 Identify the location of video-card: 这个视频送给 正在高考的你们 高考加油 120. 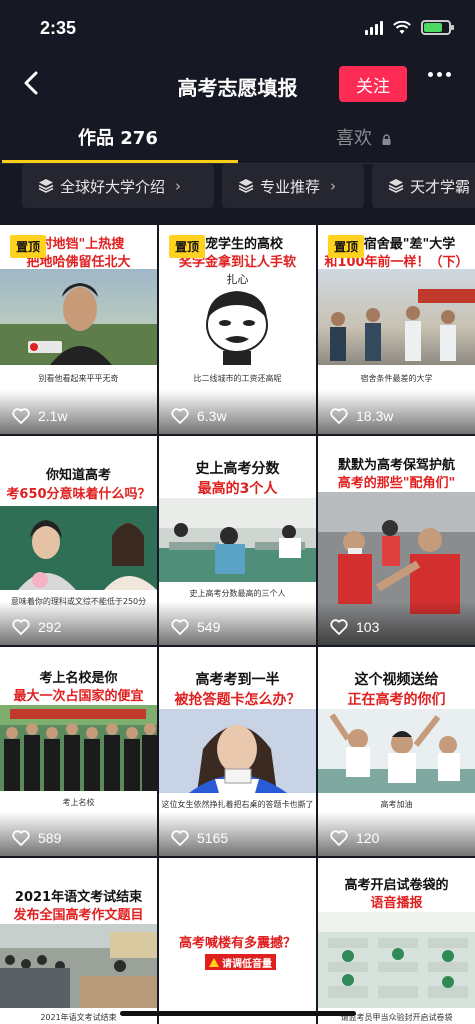
(396, 751).